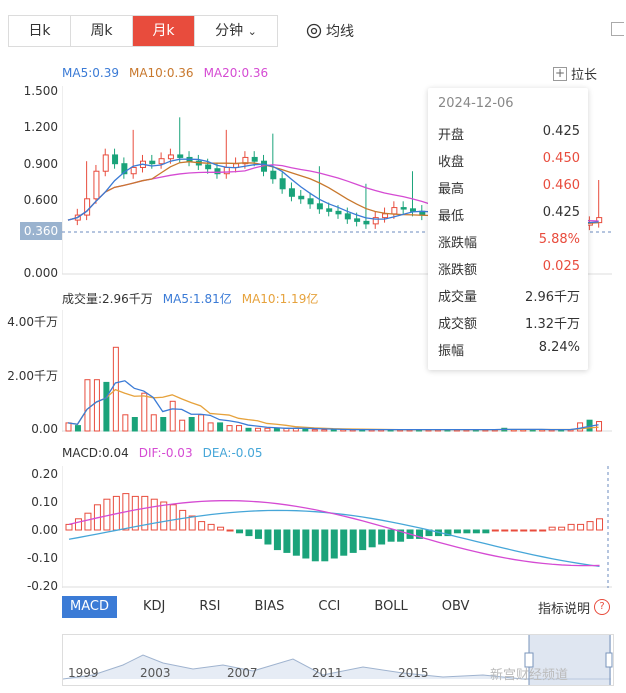 Image resolution: width=626 pixels, height=693 pixels. I want to click on tooltip-row-low: 最低 0.425, so click(509, 214).